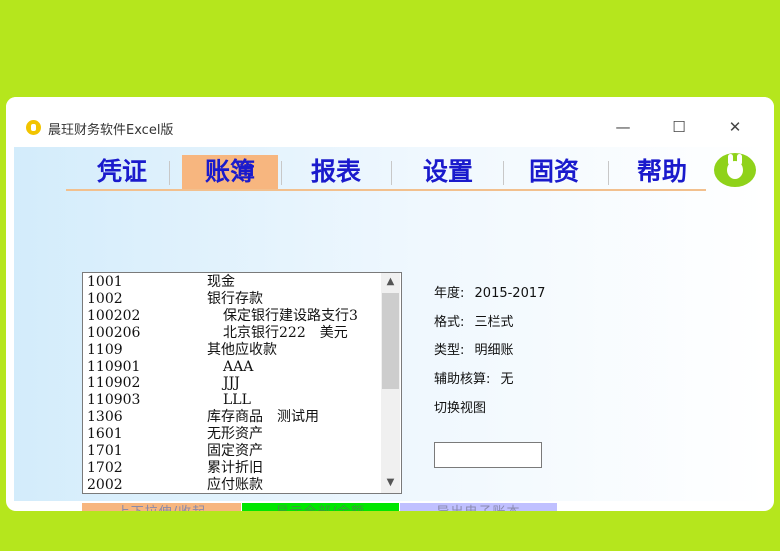 The image size is (780, 551). I want to click on account-code: 1306, so click(105, 417).